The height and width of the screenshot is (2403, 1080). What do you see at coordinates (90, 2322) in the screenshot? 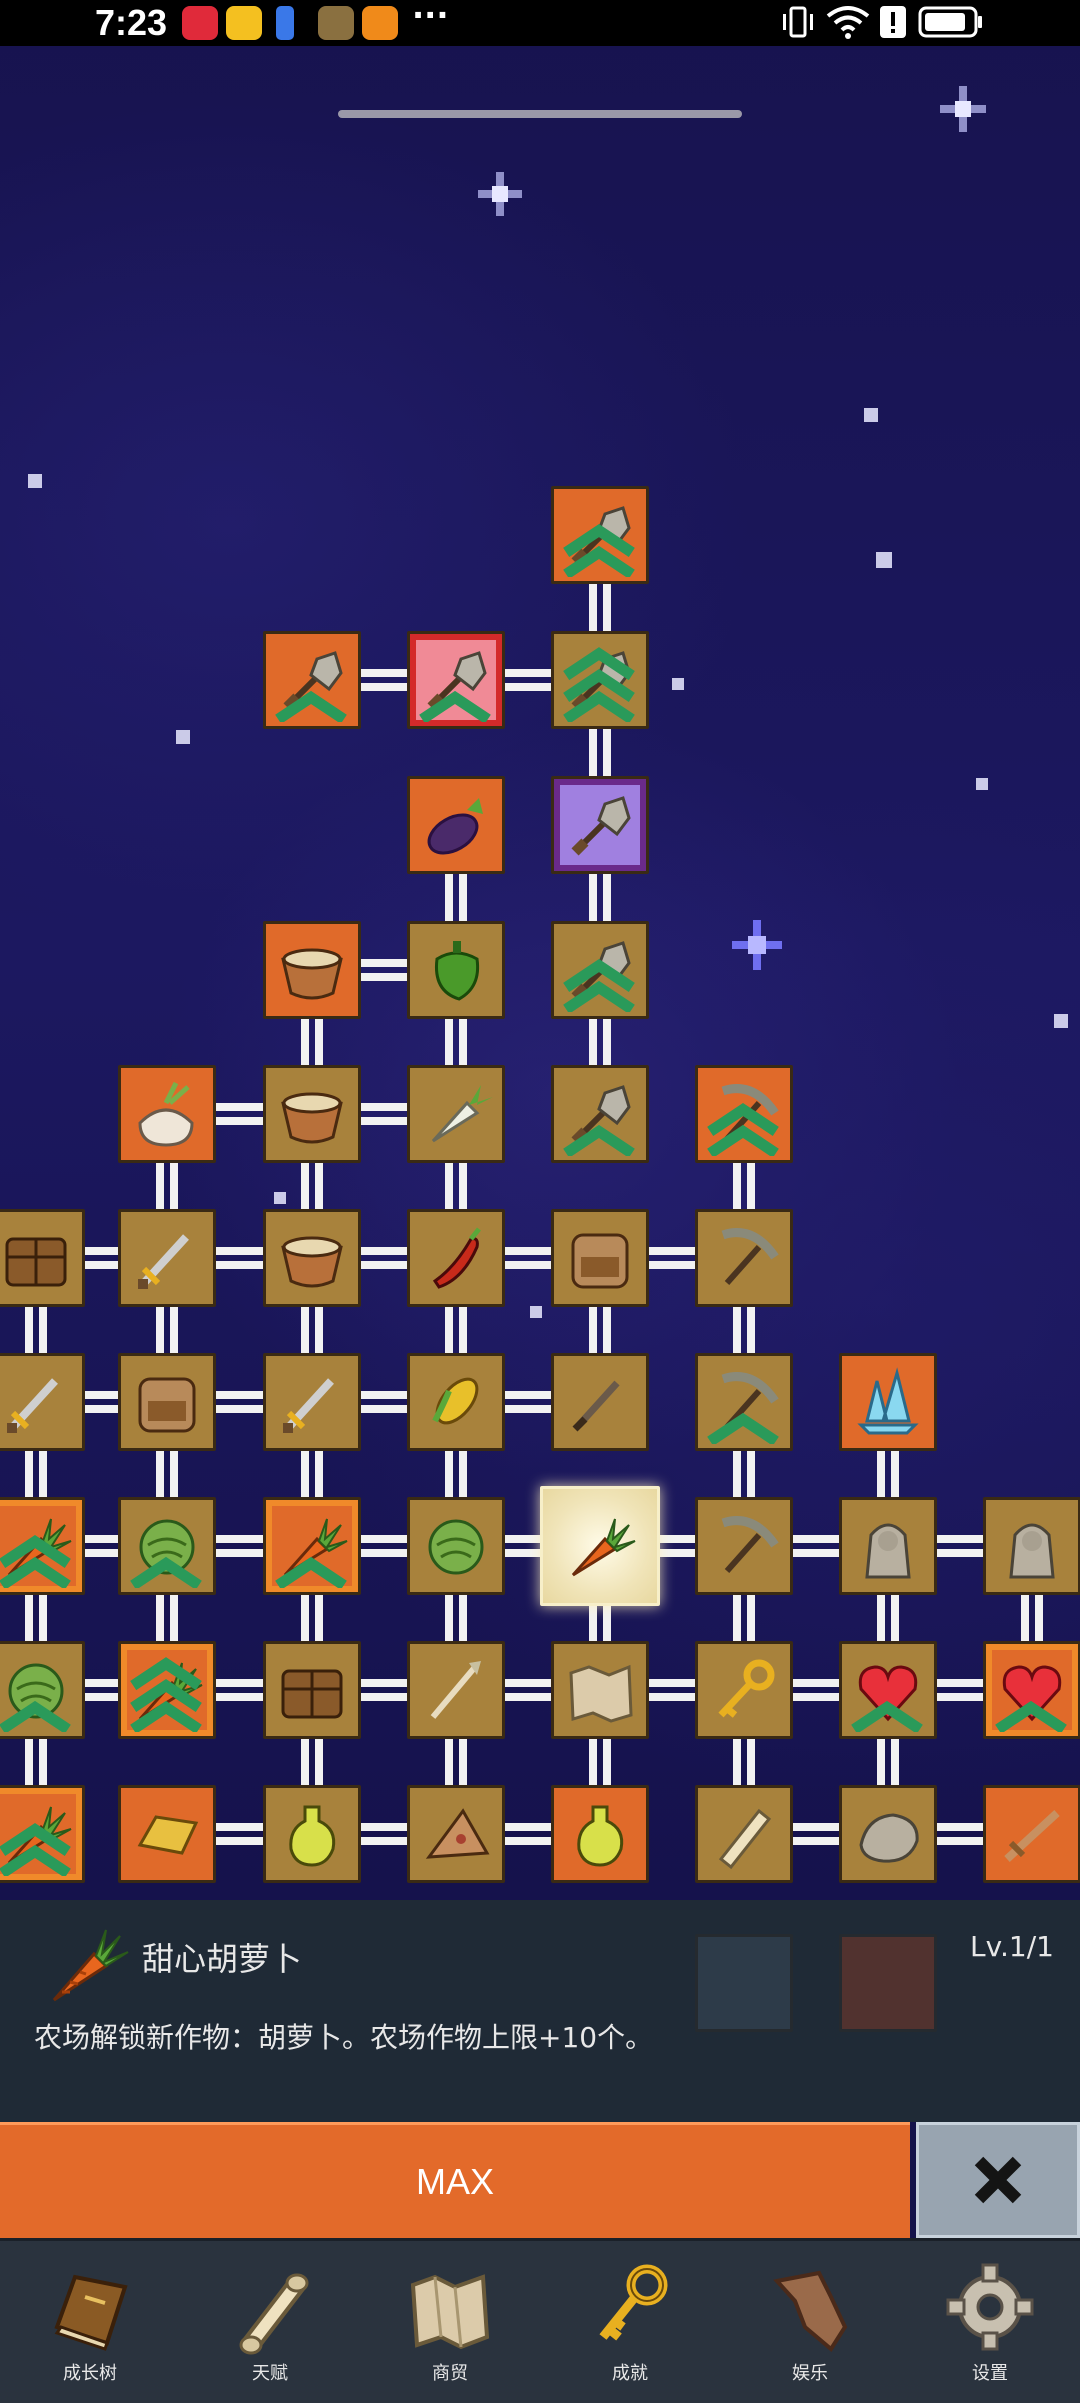
I see `nav-growth-tree: 成长树` at bounding box center [90, 2322].